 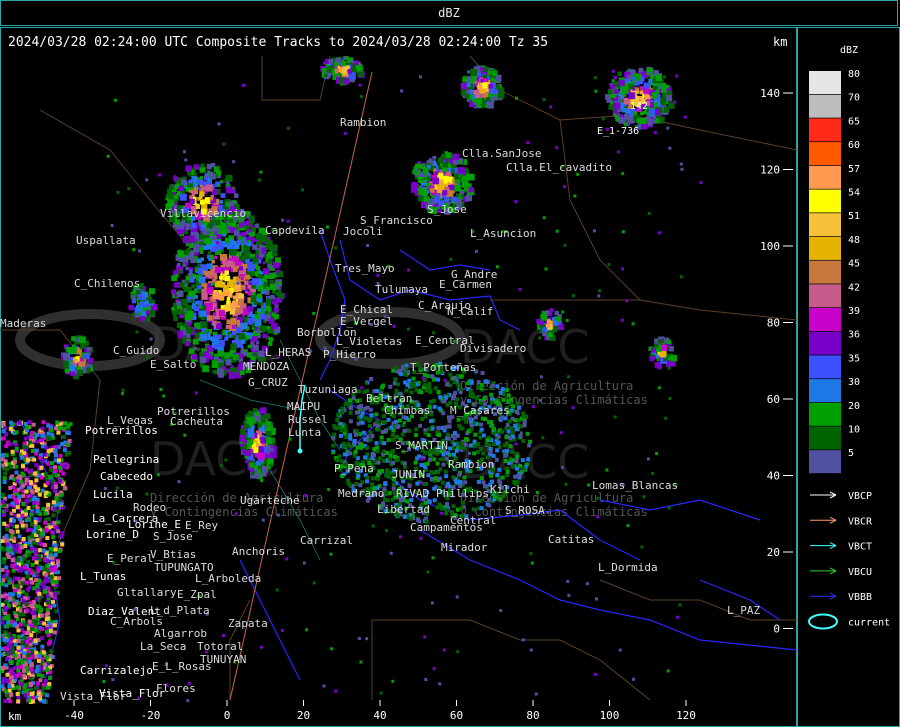 What do you see at coordinates (743, 610) in the screenshot?
I see `place-label: L_PAZ` at bounding box center [743, 610].